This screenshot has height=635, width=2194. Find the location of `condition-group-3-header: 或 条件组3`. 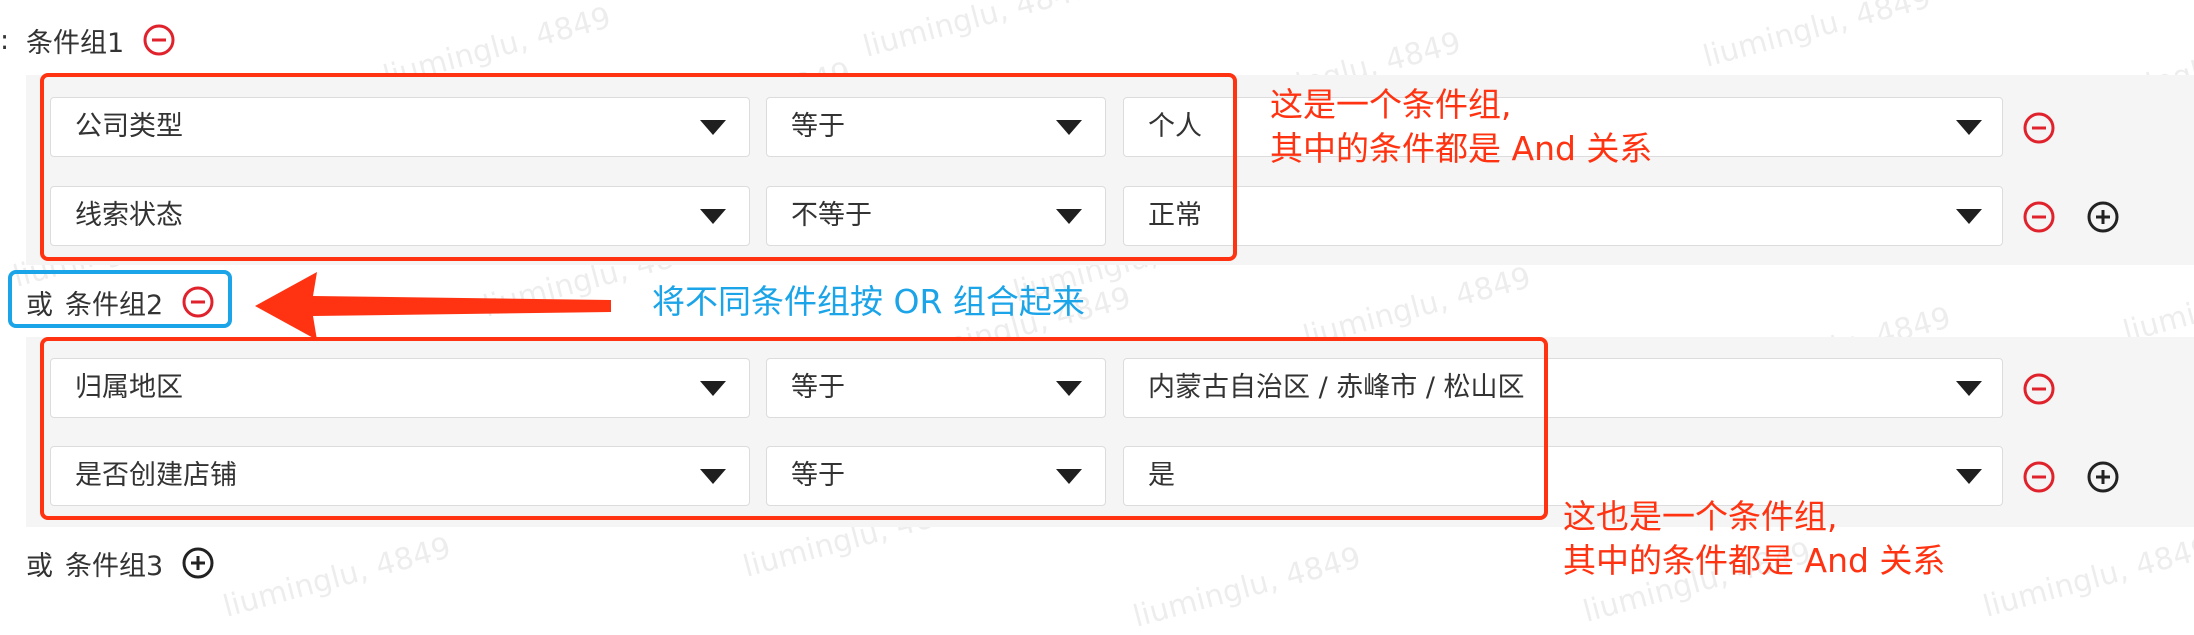

condition-group-3-header: 或 条件组3 is located at coordinates (120, 563).